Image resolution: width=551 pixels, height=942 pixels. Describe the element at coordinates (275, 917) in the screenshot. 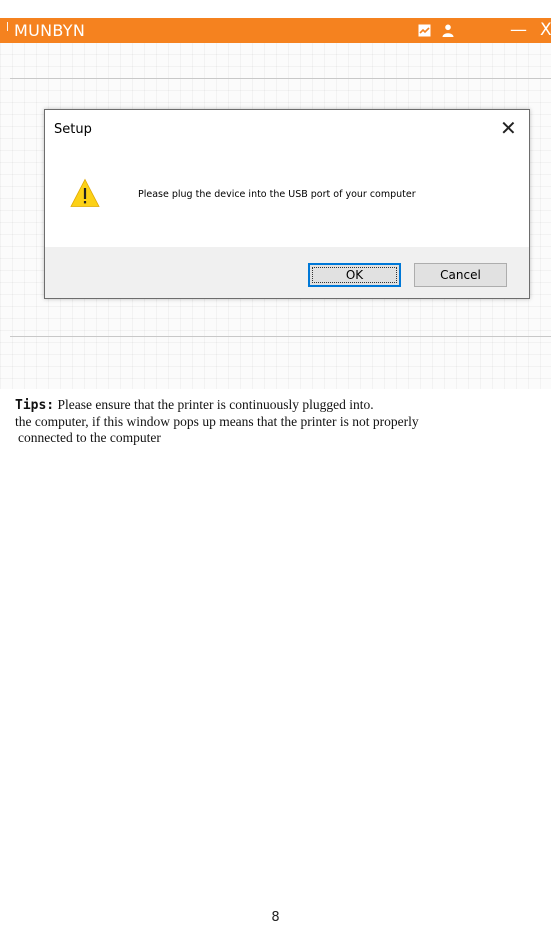

I see `page-number: 8` at that location.